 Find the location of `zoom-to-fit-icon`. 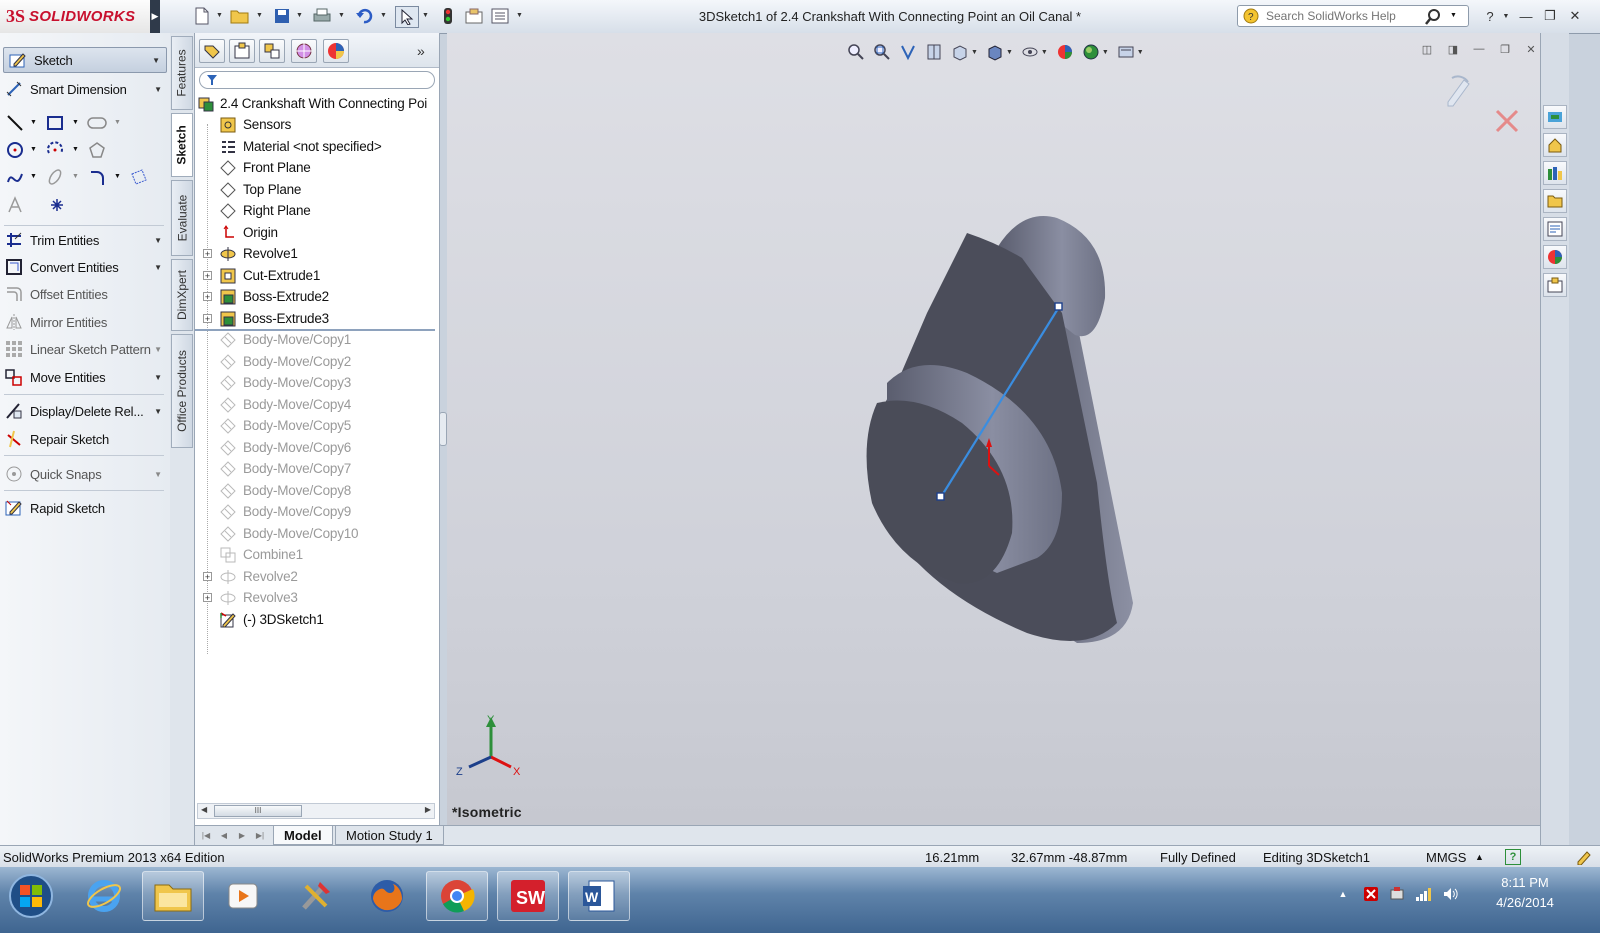

zoom-to-fit-icon is located at coordinates (856, 52).